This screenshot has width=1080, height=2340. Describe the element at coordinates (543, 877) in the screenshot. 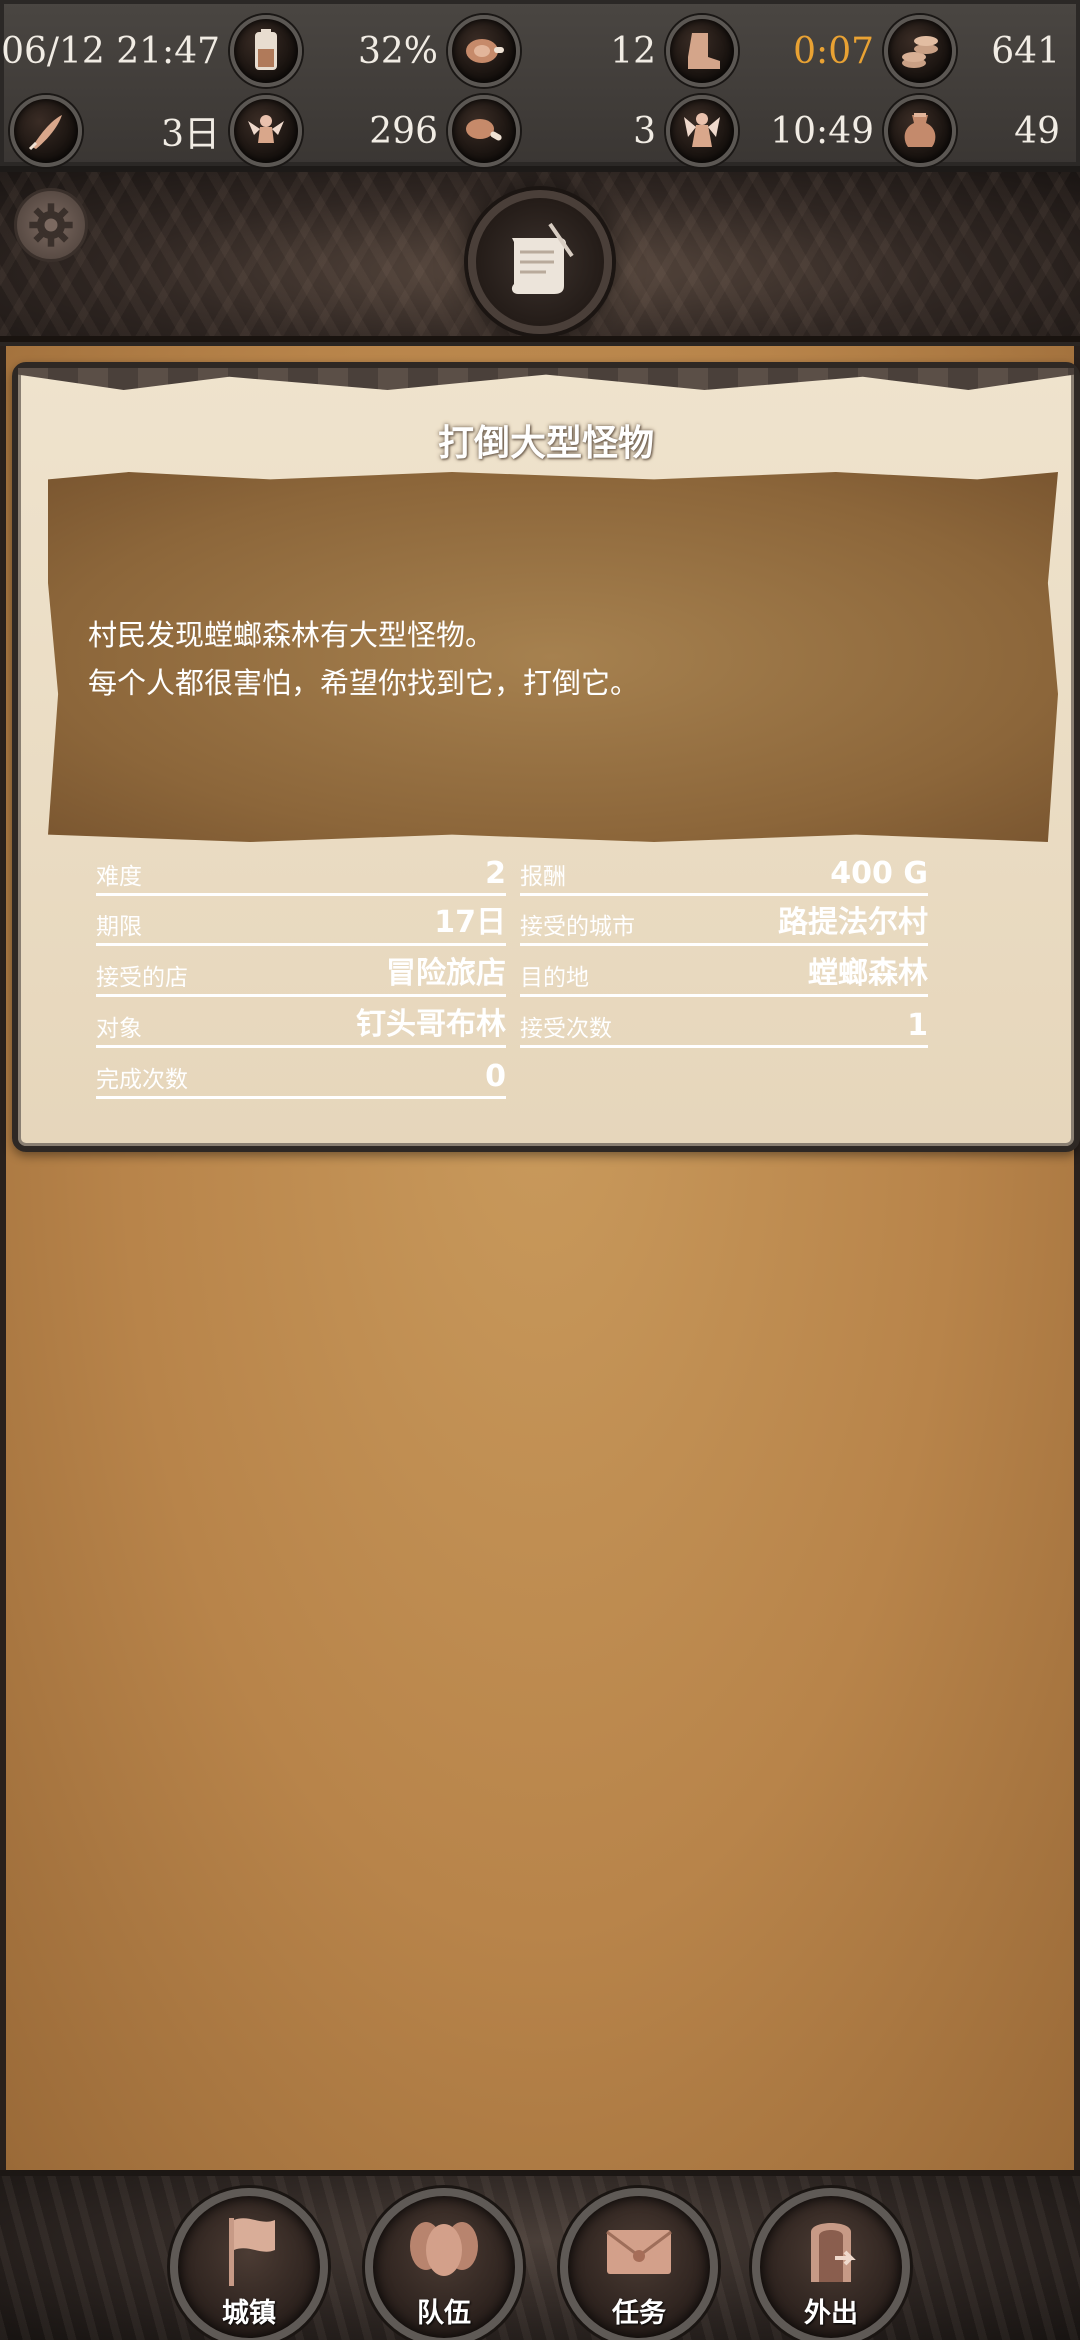

I see `reward-label: 报酬` at that location.